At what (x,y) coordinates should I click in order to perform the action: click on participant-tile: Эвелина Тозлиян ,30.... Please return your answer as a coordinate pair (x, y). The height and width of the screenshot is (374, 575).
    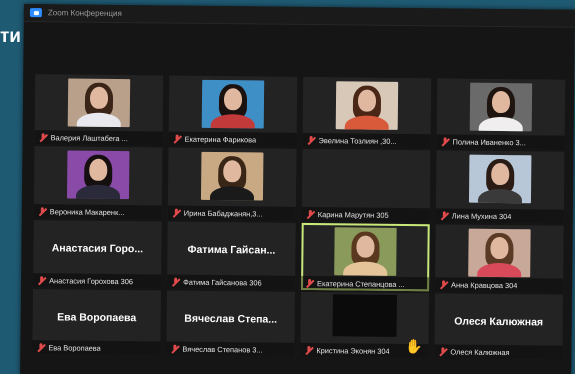
    Looking at the image, I should click on (367, 112).